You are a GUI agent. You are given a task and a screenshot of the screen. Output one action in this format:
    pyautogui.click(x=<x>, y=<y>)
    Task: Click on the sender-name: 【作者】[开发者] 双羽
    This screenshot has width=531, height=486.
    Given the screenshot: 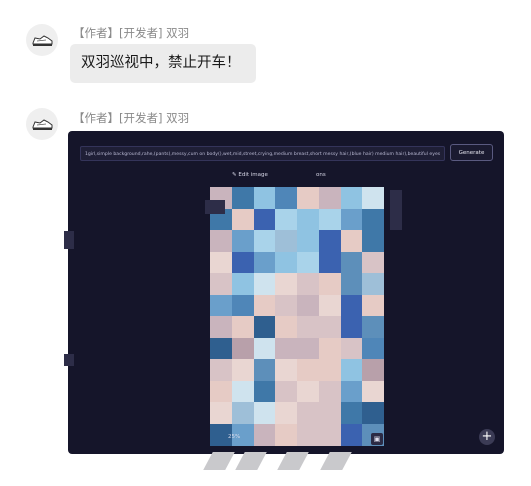 What is the action you would take?
    pyautogui.click(x=131, y=33)
    